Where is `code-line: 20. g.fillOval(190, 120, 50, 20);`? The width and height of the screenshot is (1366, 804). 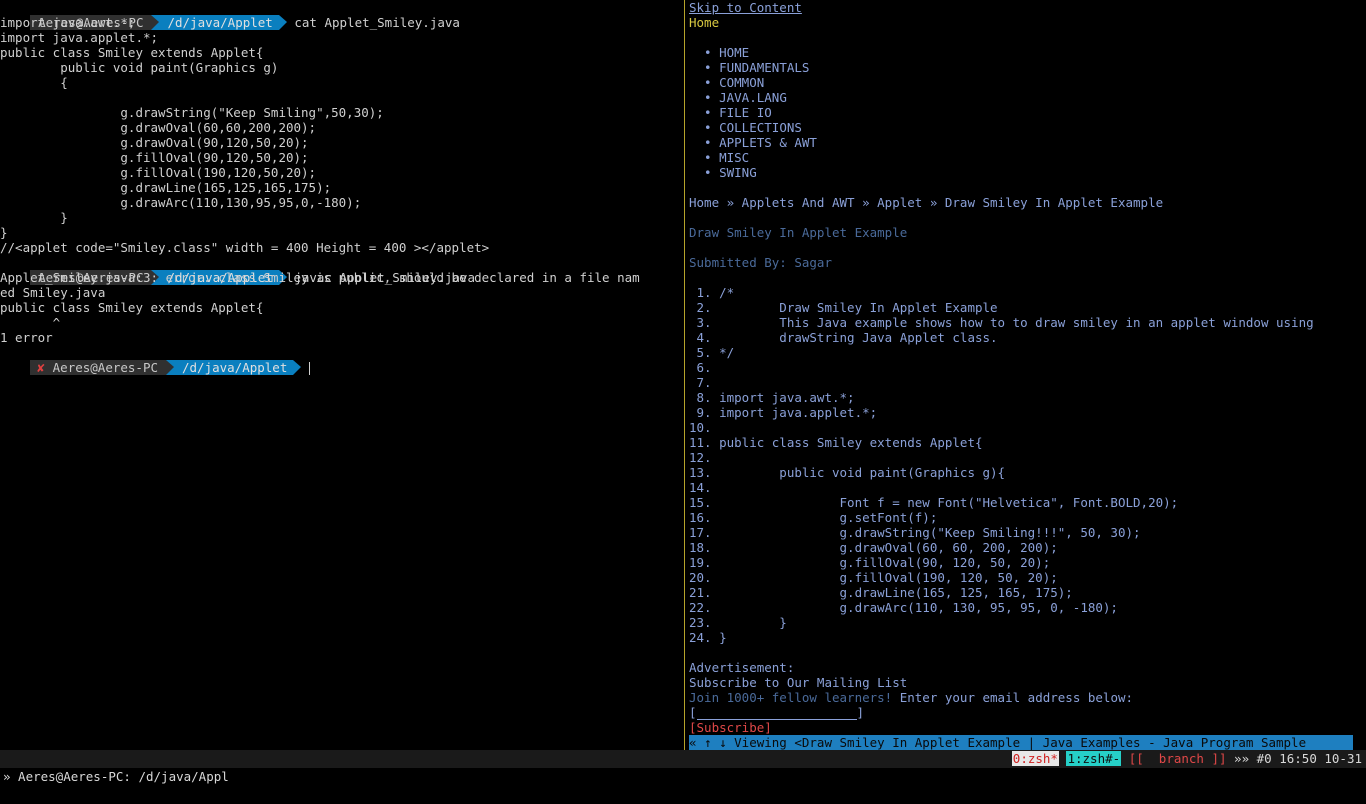 code-line: 20. g.fillOval(190, 120, 50, 20); is located at coordinates (873, 577).